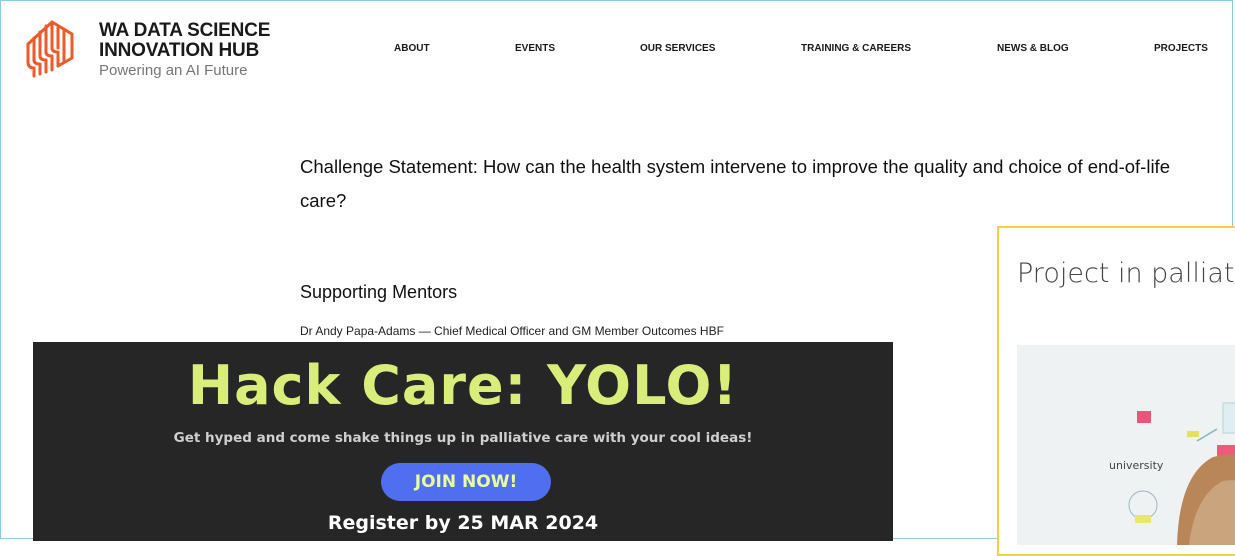 This screenshot has height=556, width=1235. I want to click on banner-title: Hack Care: YOLO!, so click(463, 385).